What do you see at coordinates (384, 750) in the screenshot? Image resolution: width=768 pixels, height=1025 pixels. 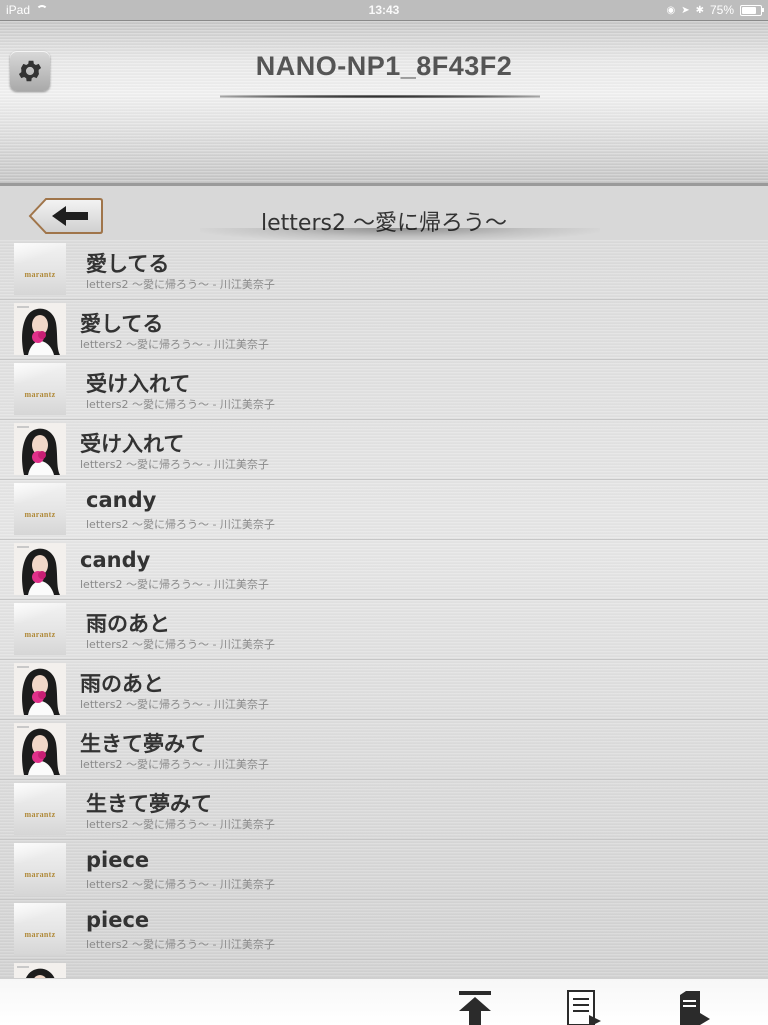 I see `track-row: 生きて夢みて letters2 〜愛に帰ろう〜 - 川江美奈子` at bounding box center [384, 750].